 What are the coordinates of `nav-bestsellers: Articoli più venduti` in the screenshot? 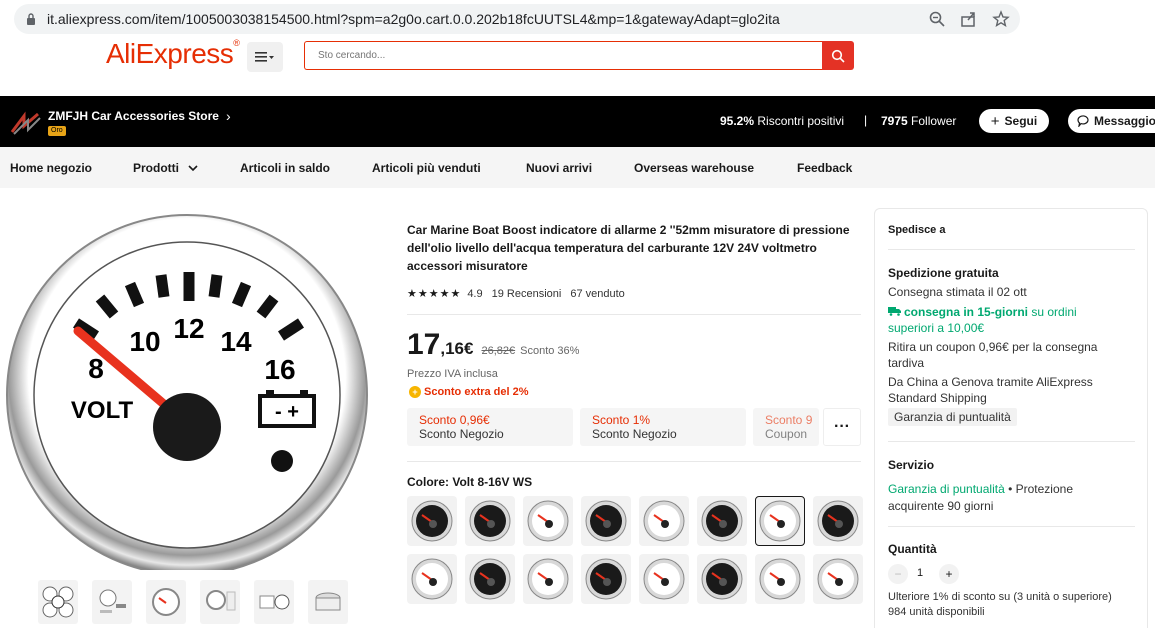 It's located at (426, 168).